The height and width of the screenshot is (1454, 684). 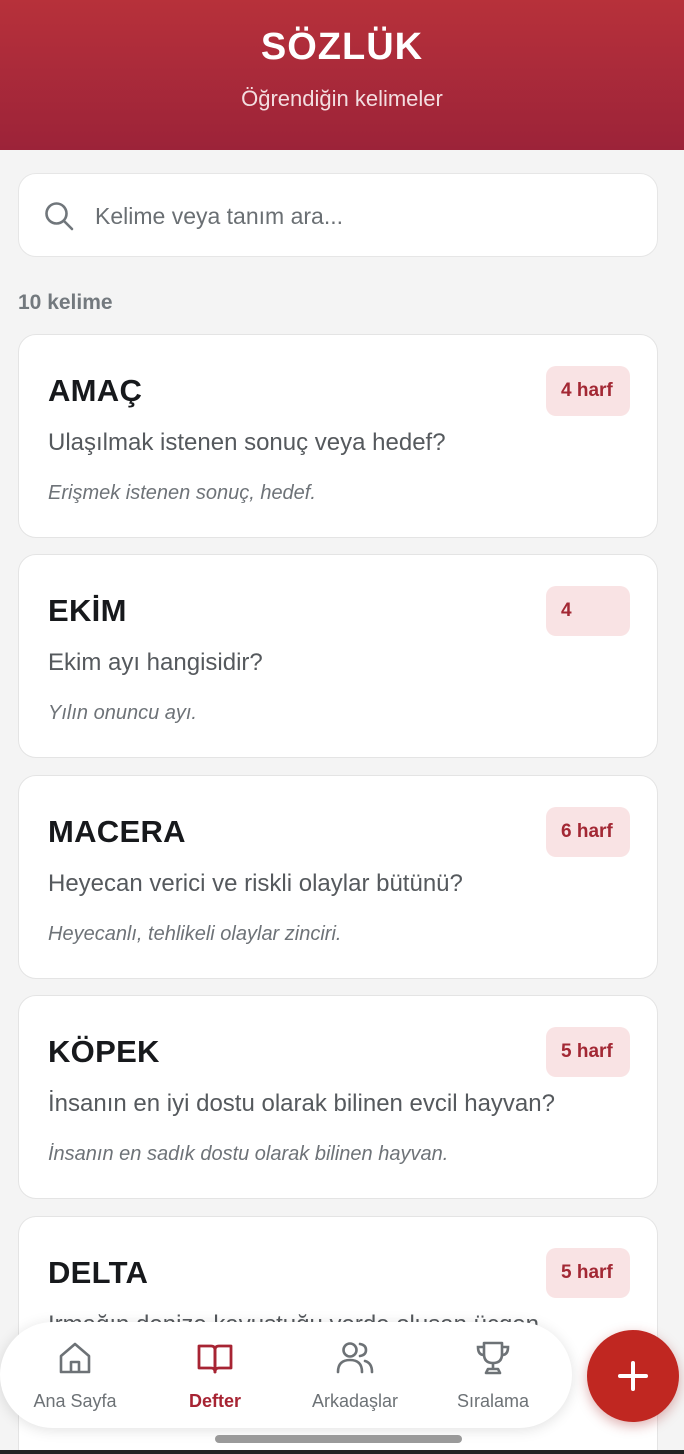 What do you see at coordinates (215, 1375) in the screenshot?
I see `nav-item-defter: Defter` at bounding box center [215, 1375].